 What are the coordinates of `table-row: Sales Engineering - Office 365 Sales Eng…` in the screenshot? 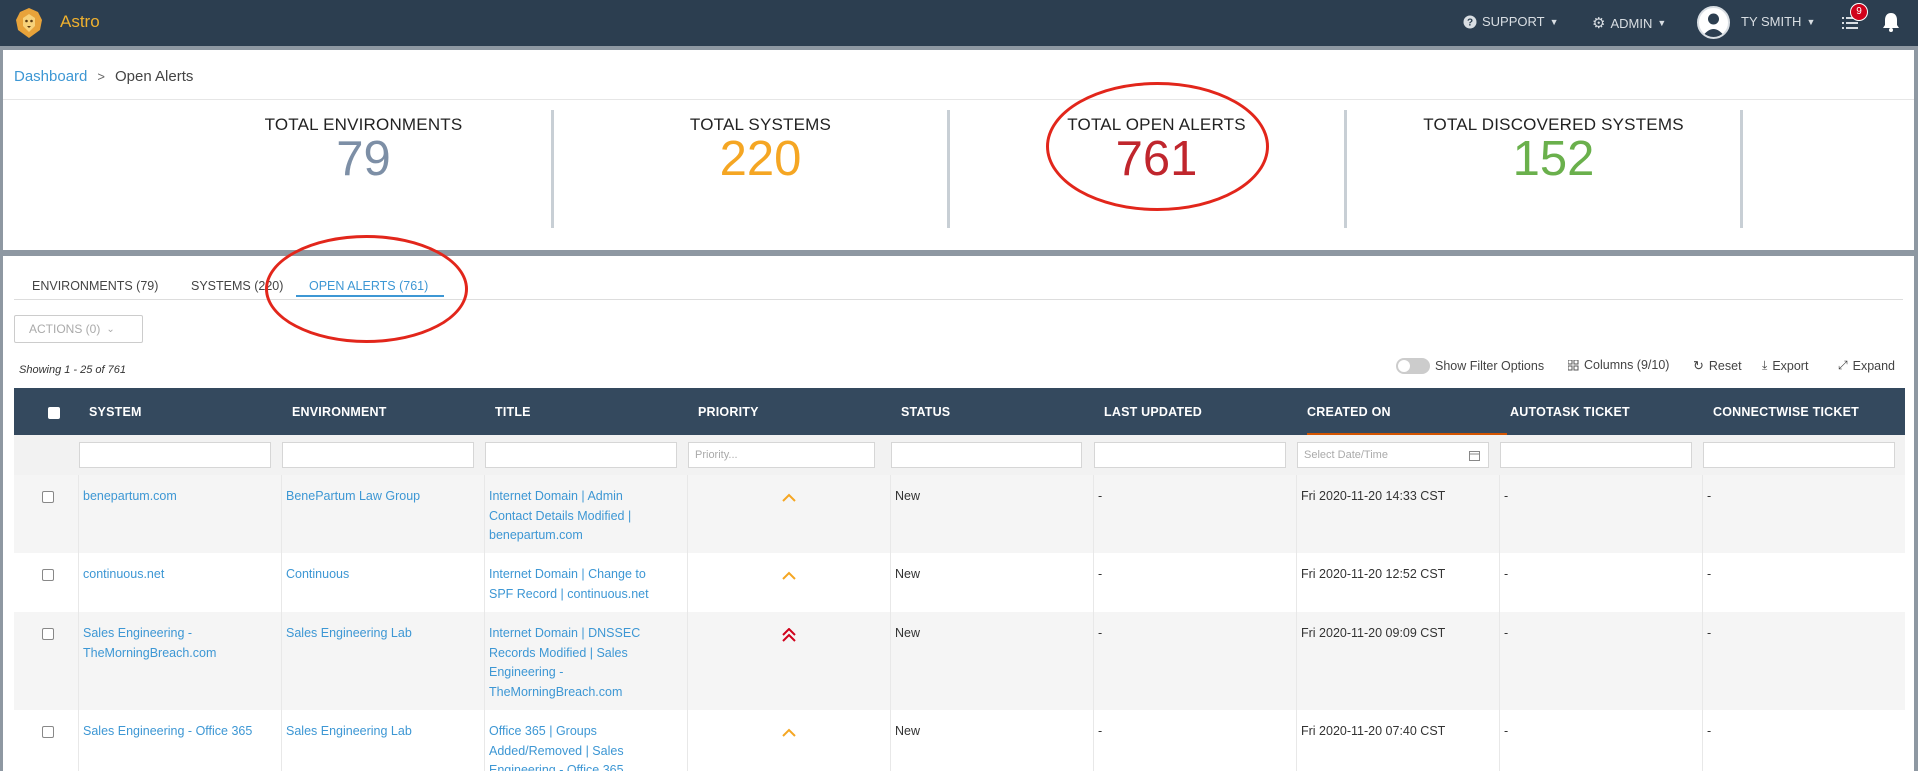 It's located at (959, 740).